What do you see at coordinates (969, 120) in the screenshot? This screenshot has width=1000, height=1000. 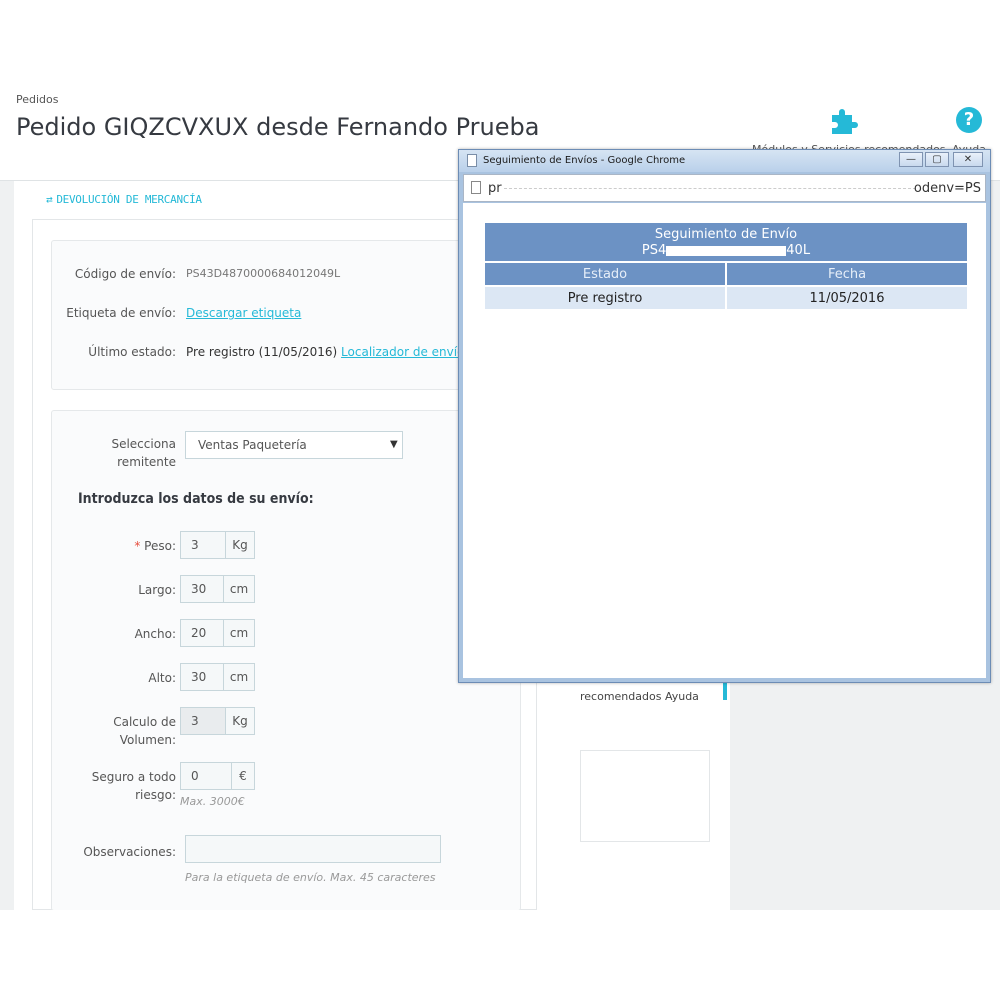 I see `help-icon: ?` at bounding box center [969, 120].